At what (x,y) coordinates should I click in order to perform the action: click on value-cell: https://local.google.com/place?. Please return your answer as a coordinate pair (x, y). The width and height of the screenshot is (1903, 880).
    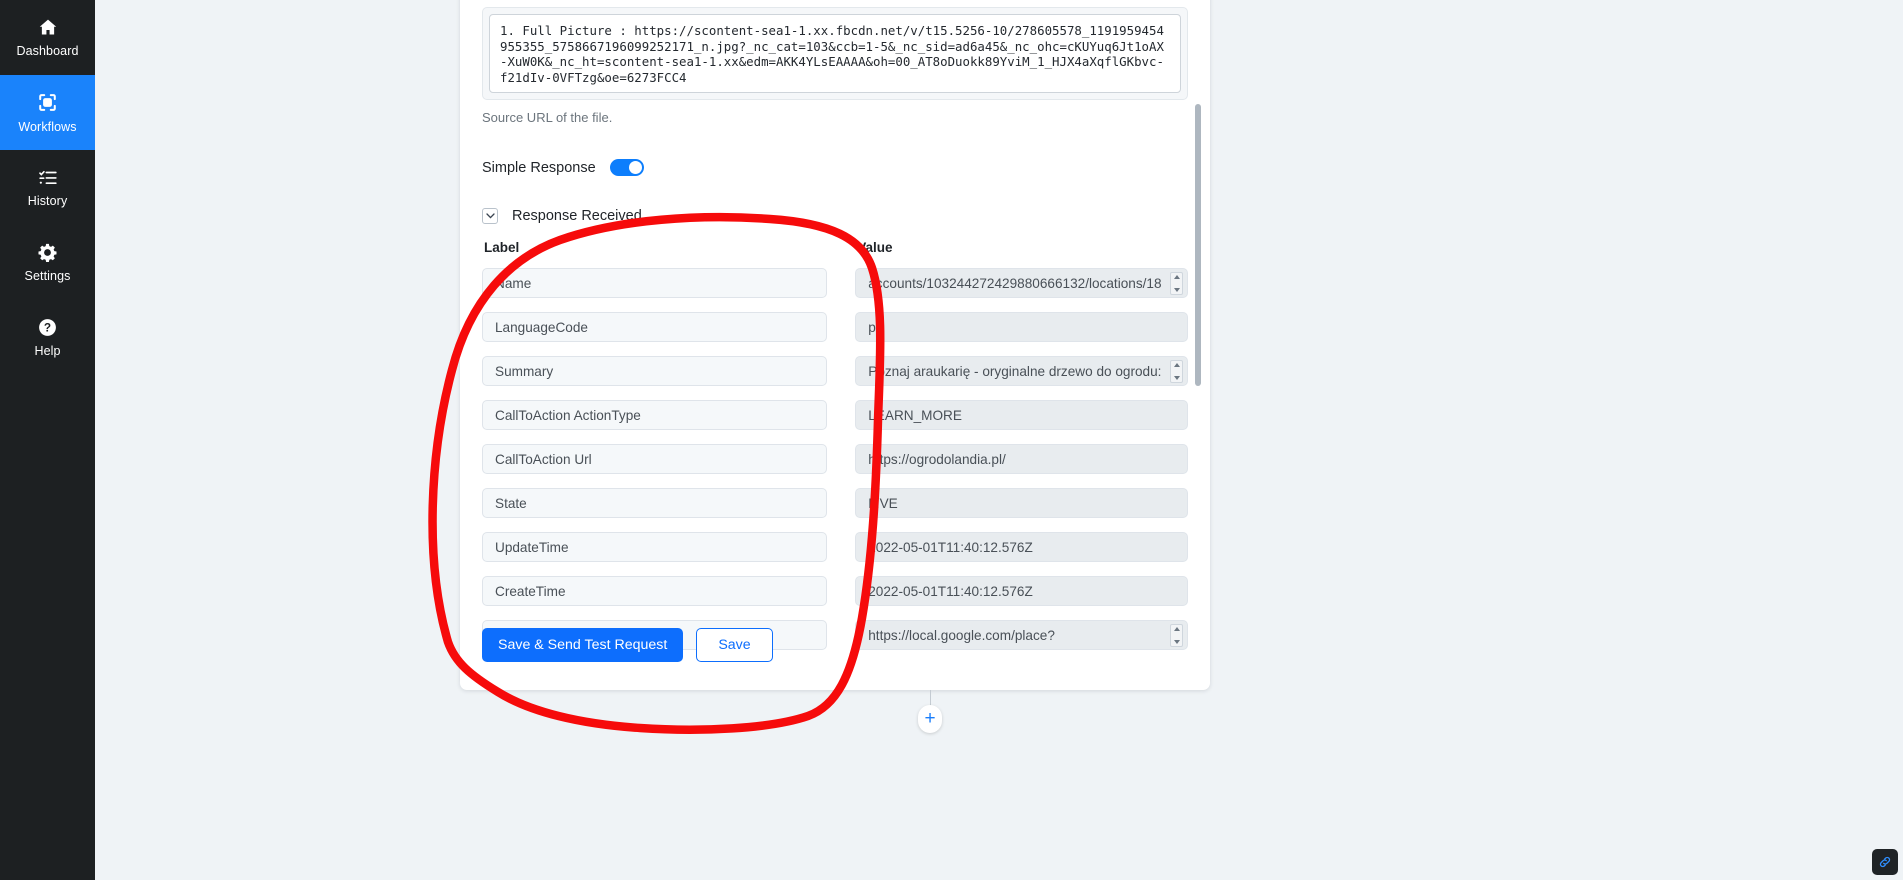
    Looking at the image, I should click on (1021, 635).